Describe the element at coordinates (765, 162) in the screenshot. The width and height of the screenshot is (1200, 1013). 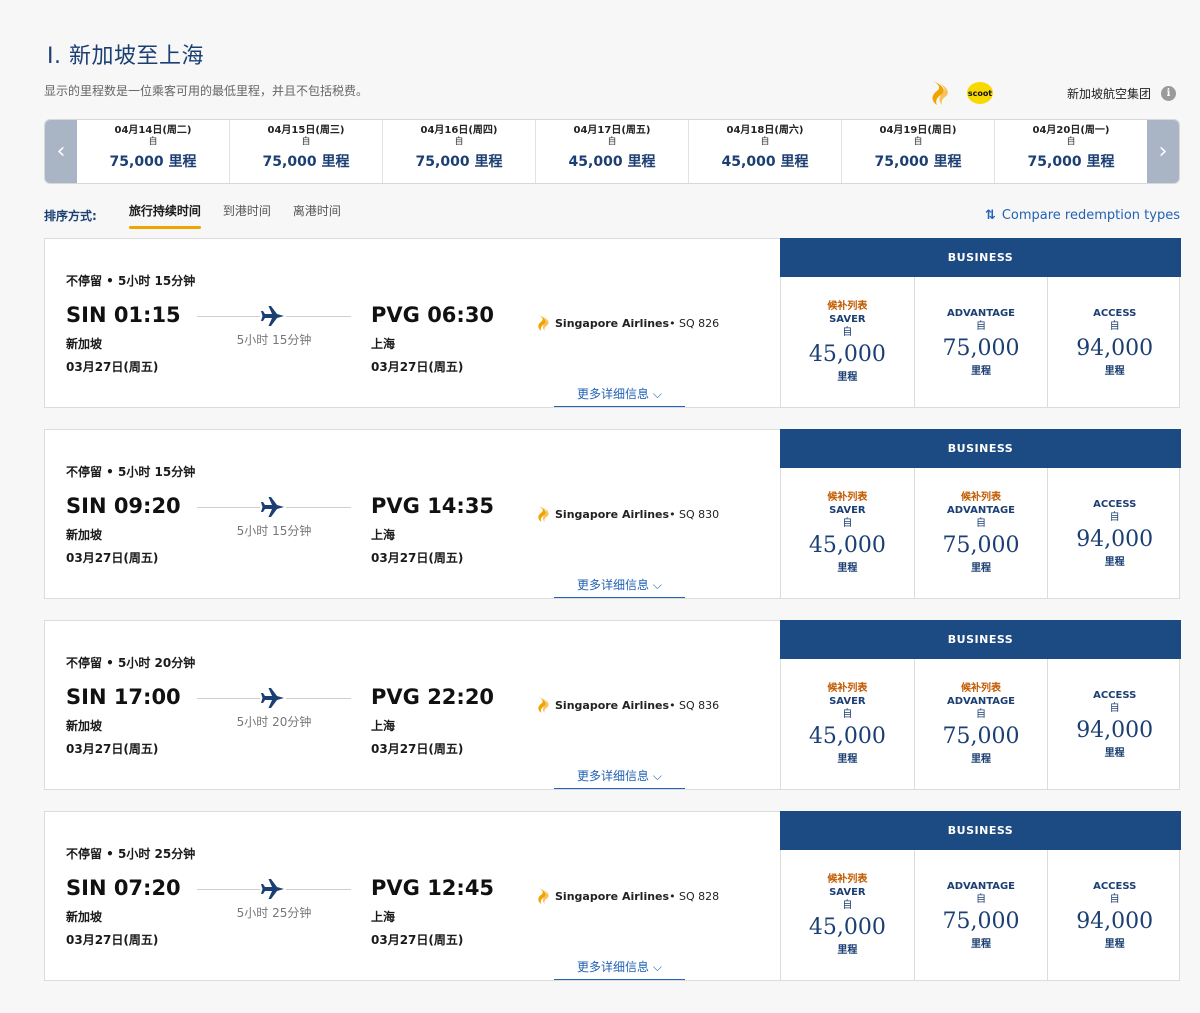
I see `date-miles: 45,000 里程` at that location.